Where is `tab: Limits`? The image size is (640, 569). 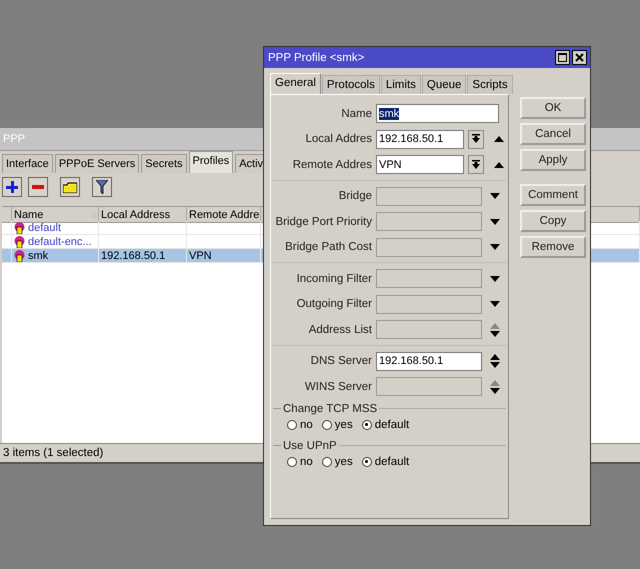
tab: Limits is located at coordinates (400, 84).